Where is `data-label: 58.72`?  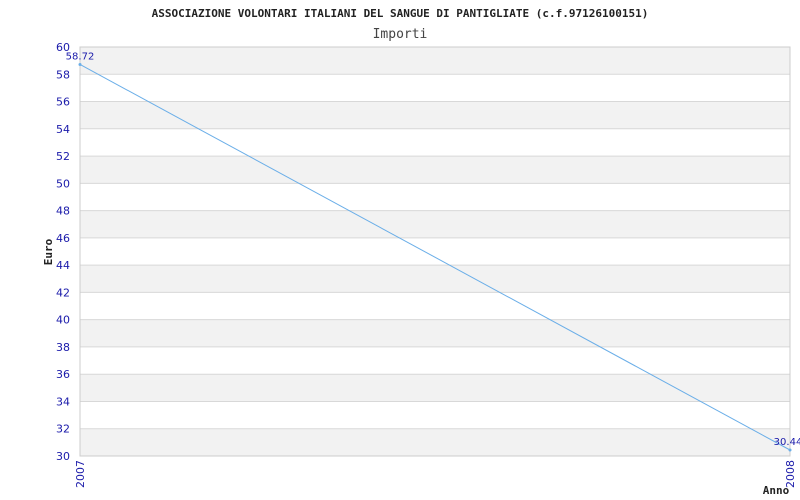
data-label: 58.72 is located at coordinates (80, 56).